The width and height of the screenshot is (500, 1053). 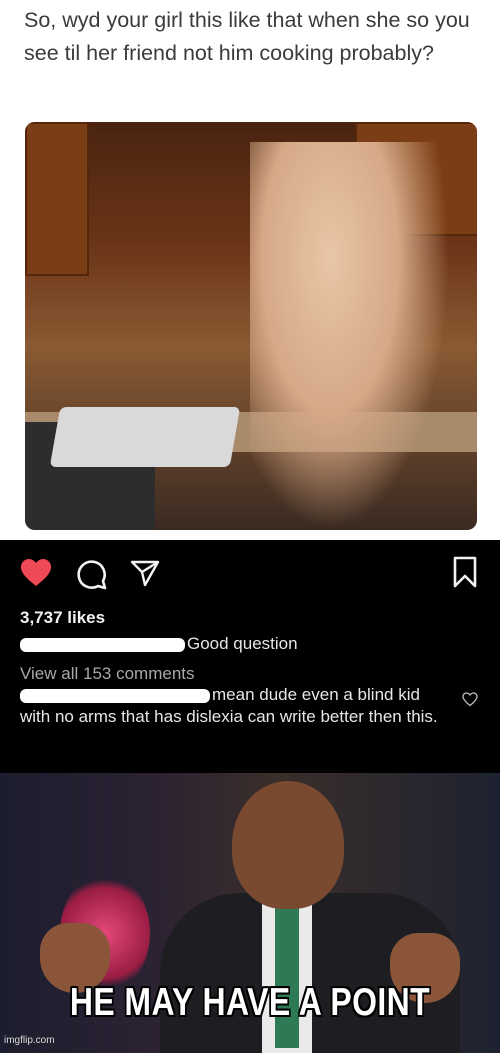 I want to click on egg-carton, so click(x=145, y=437).